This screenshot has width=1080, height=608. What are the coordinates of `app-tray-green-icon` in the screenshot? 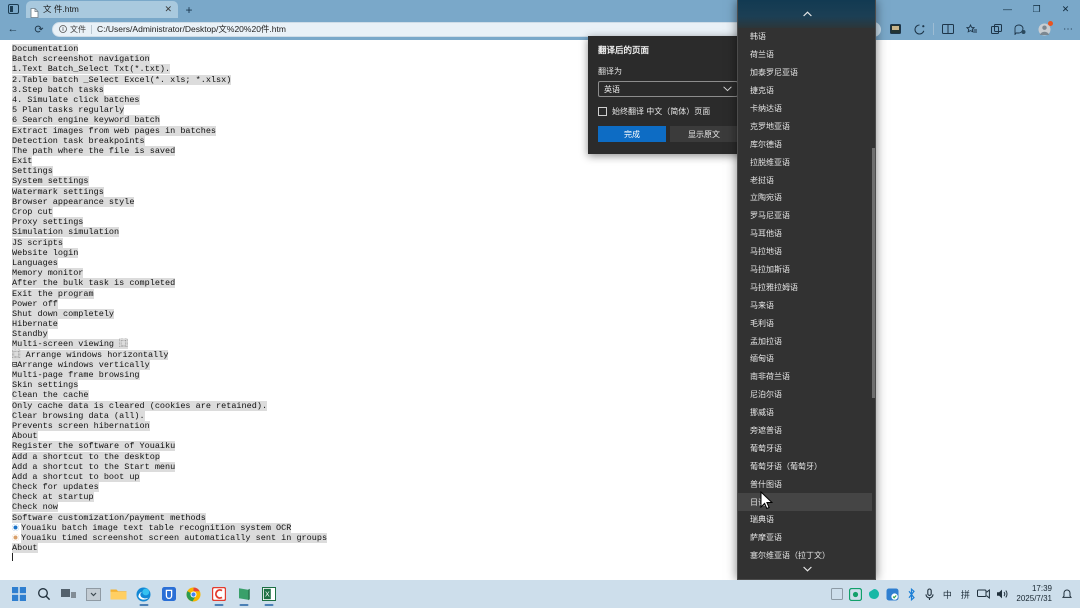 It's located at (855, 594).